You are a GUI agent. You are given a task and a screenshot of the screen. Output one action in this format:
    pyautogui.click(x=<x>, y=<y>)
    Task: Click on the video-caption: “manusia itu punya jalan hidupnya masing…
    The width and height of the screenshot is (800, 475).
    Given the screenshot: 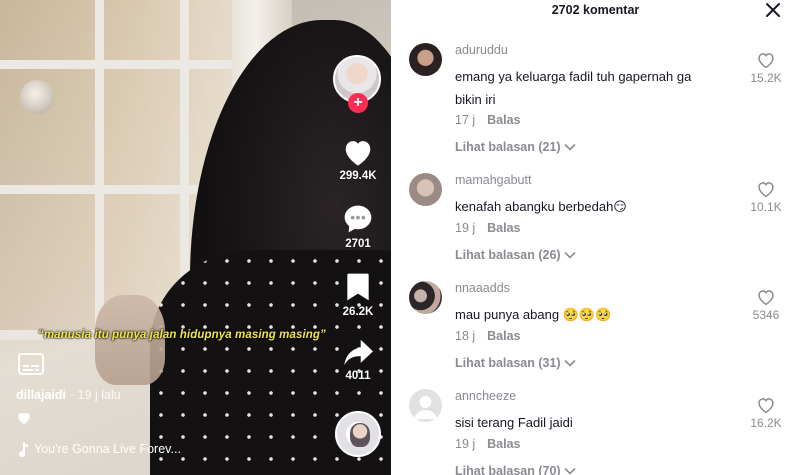 What is the action you would take?
    pyautogui.click(x=182, y=335)
    